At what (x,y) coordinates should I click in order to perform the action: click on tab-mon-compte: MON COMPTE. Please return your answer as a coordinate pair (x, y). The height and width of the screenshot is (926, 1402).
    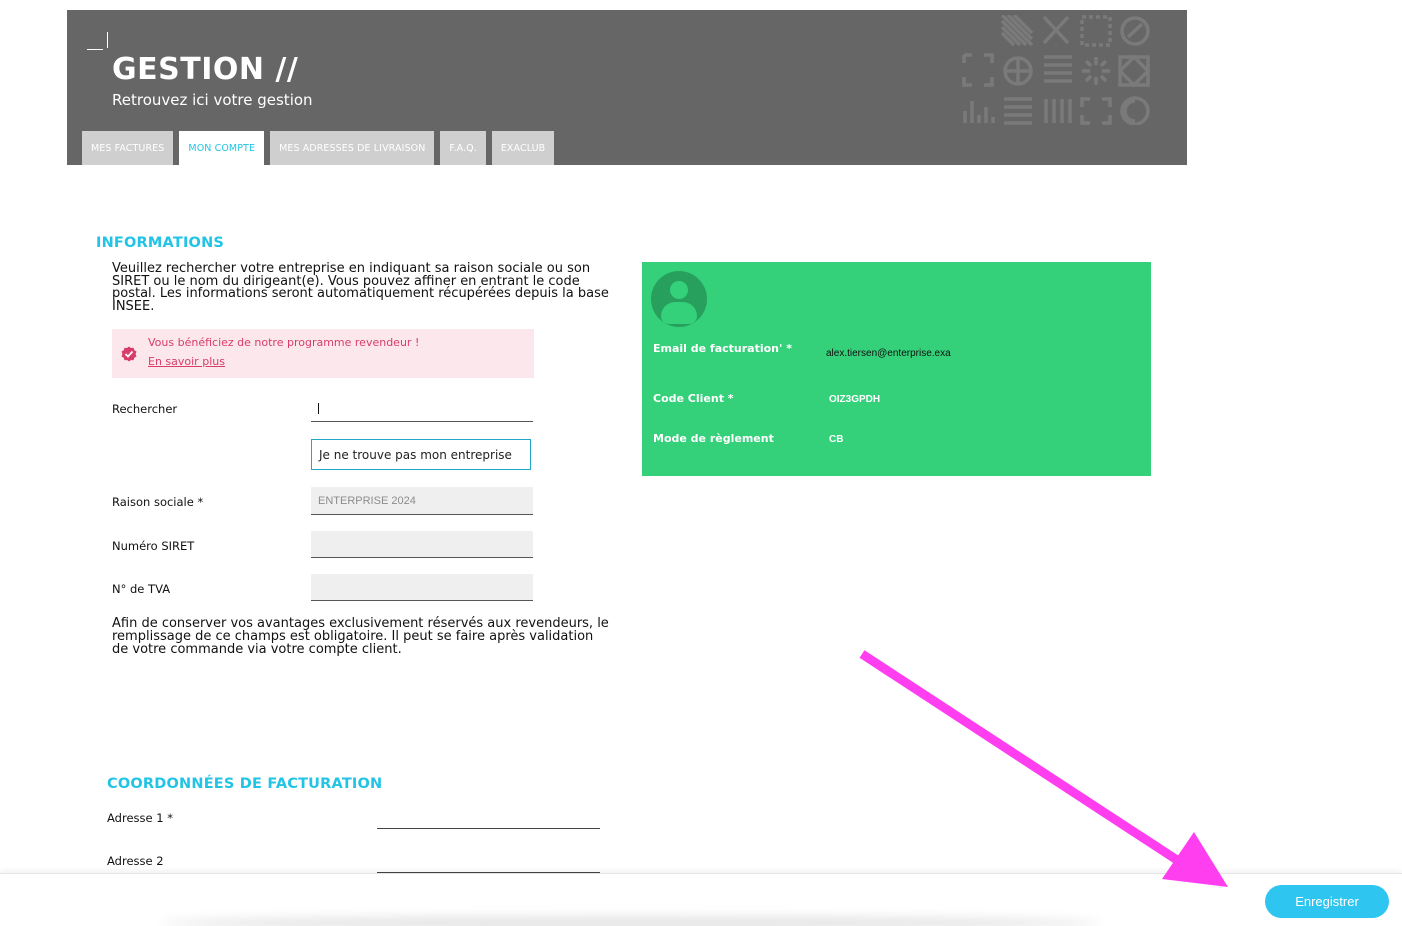
    Looking at the image, I should click on (222, 148).